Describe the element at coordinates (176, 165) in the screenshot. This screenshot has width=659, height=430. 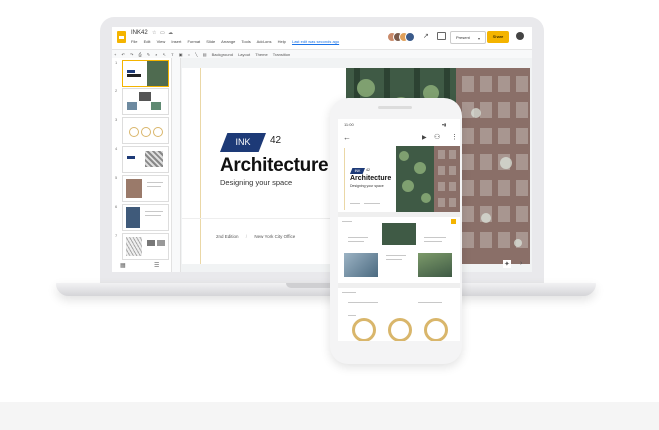
I see `vertical-ruler` at that location.